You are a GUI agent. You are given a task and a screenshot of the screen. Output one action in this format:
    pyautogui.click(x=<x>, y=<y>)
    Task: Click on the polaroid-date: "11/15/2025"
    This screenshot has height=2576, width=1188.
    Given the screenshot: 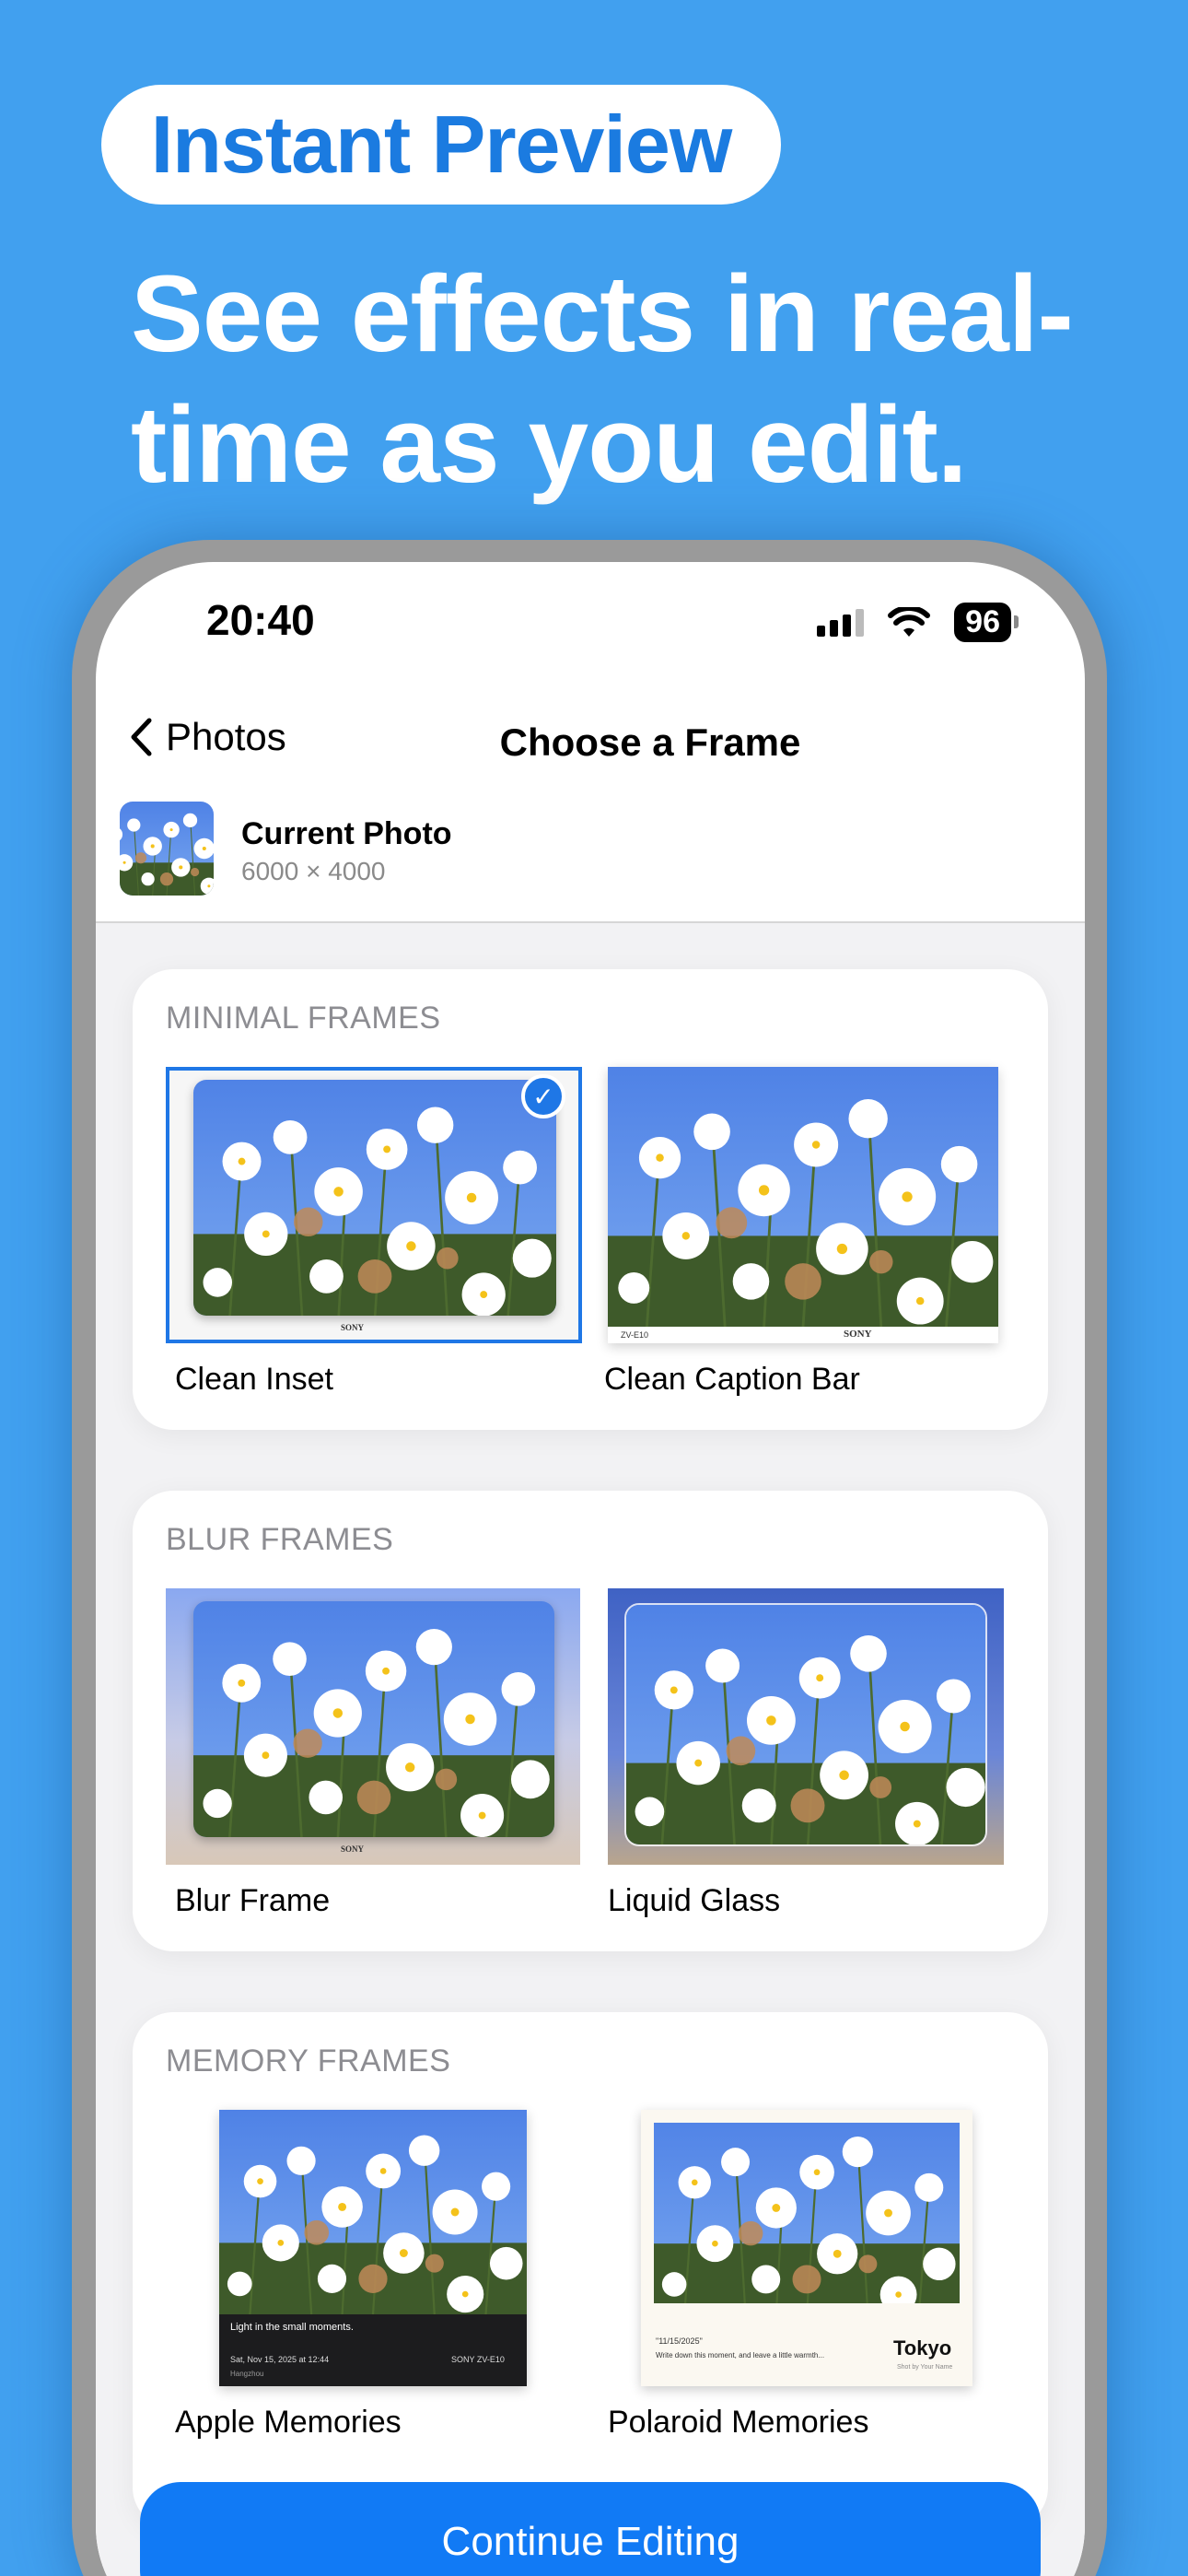 What is the action you would take?
    pyautogui.click(x=679, y=2341)
    